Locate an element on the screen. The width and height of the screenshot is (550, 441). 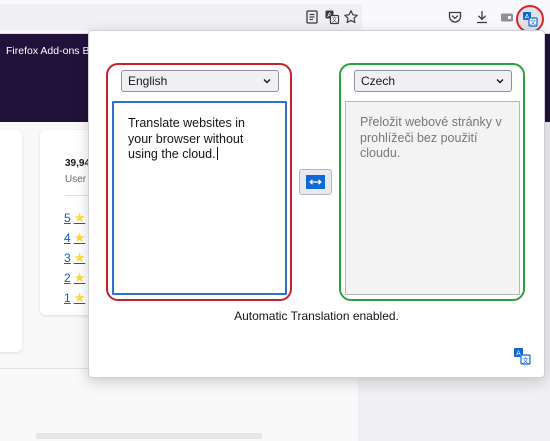
rating-label: 3 is located at coordinates (67, 258).